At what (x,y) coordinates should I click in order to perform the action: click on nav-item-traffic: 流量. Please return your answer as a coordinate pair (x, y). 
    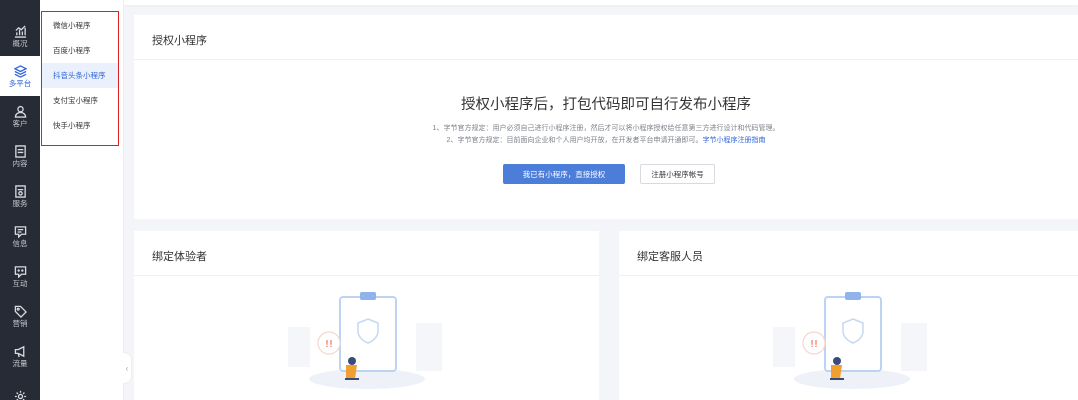
    Looking at the image, I should click on (20, 356).